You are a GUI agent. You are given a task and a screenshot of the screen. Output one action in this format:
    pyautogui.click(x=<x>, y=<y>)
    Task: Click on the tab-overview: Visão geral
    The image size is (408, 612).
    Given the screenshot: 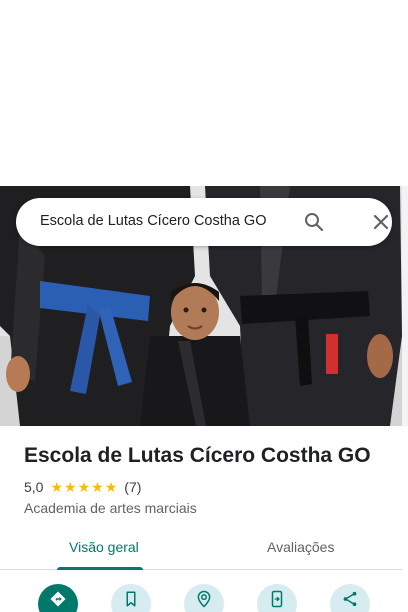 What is the action you would take?
    pyautogui.click(x=104, y=547)
    